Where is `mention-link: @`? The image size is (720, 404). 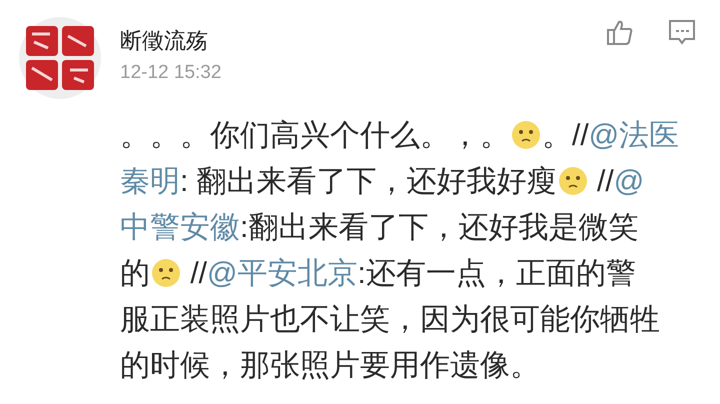
mention-link: @ is located at coordinates (629, 181).